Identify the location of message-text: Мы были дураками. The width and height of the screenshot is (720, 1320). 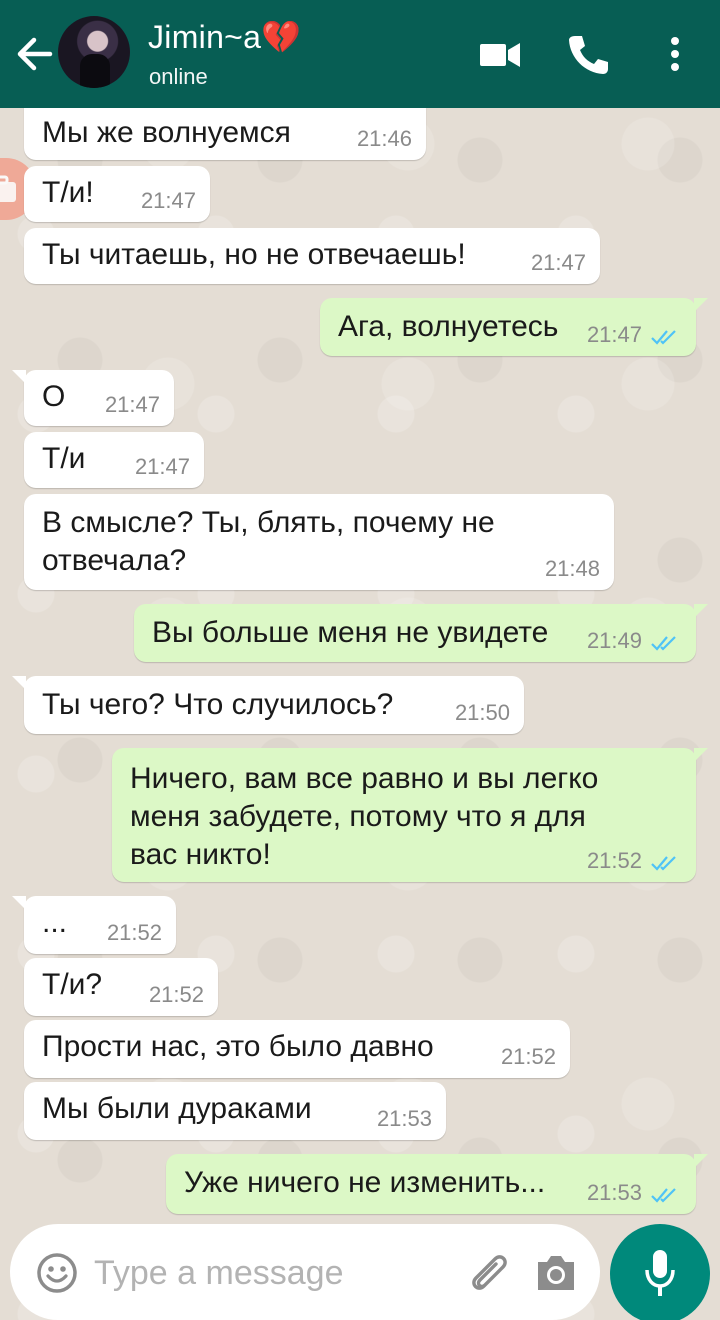
(177, 1108).